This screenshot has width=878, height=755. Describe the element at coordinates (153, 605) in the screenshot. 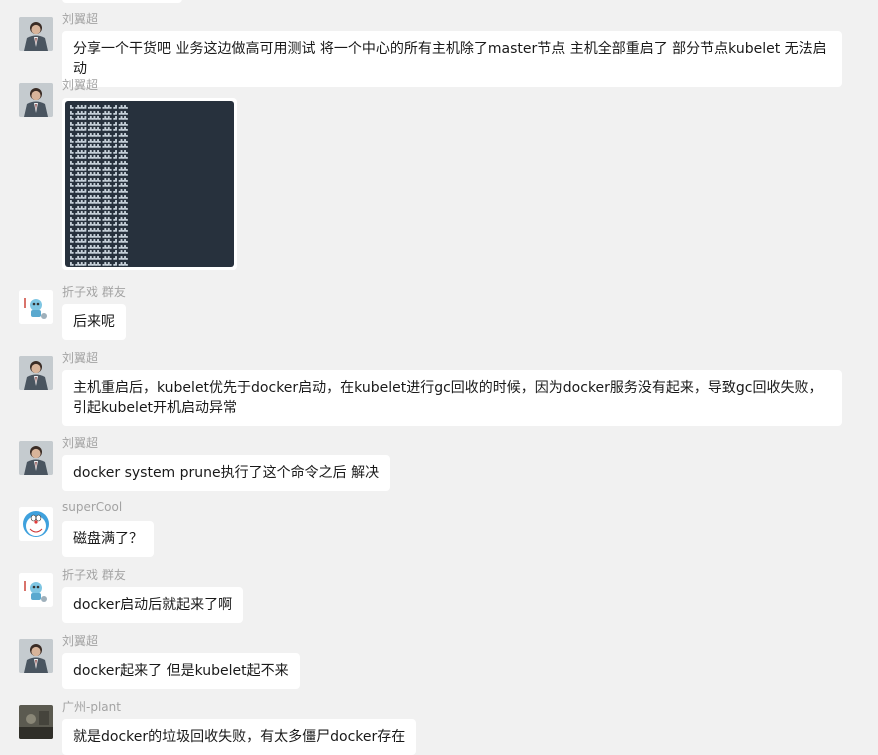

I see `message-bubble: docker启动后就起来了啊` at that location.